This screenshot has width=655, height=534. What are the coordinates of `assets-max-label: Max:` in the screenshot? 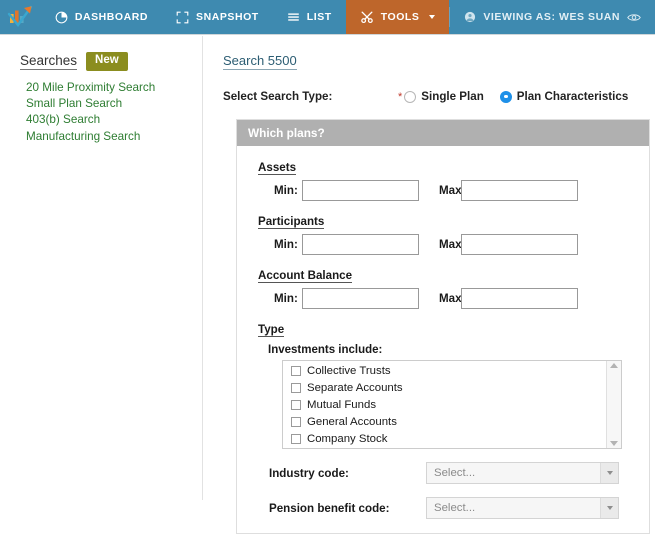 It's located at (452, 190).